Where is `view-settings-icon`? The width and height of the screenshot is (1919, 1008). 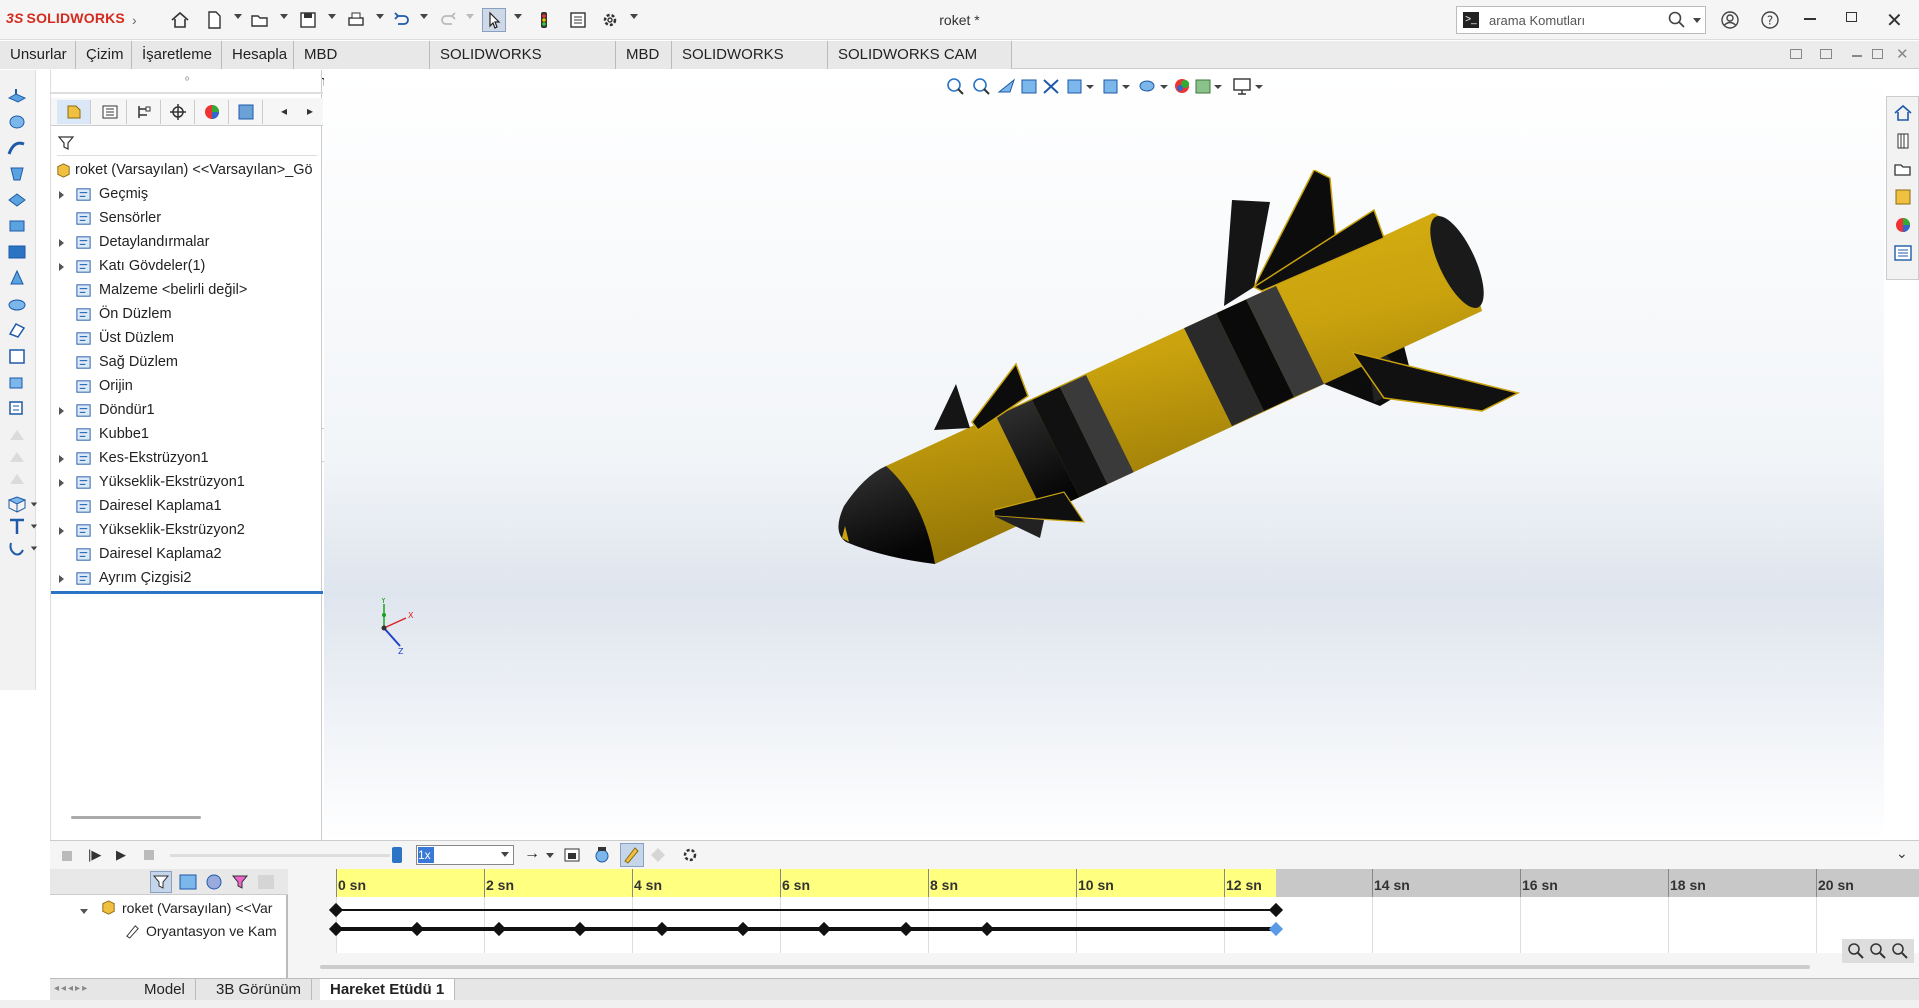
view-settings-icon is located at coordinates (1242, 86).